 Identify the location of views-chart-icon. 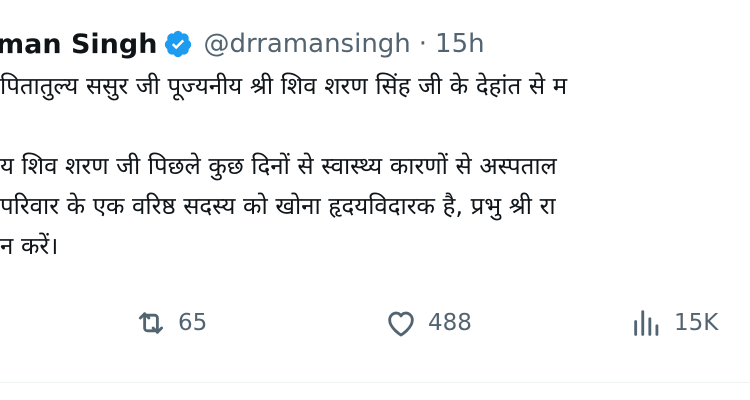
(646, 323).